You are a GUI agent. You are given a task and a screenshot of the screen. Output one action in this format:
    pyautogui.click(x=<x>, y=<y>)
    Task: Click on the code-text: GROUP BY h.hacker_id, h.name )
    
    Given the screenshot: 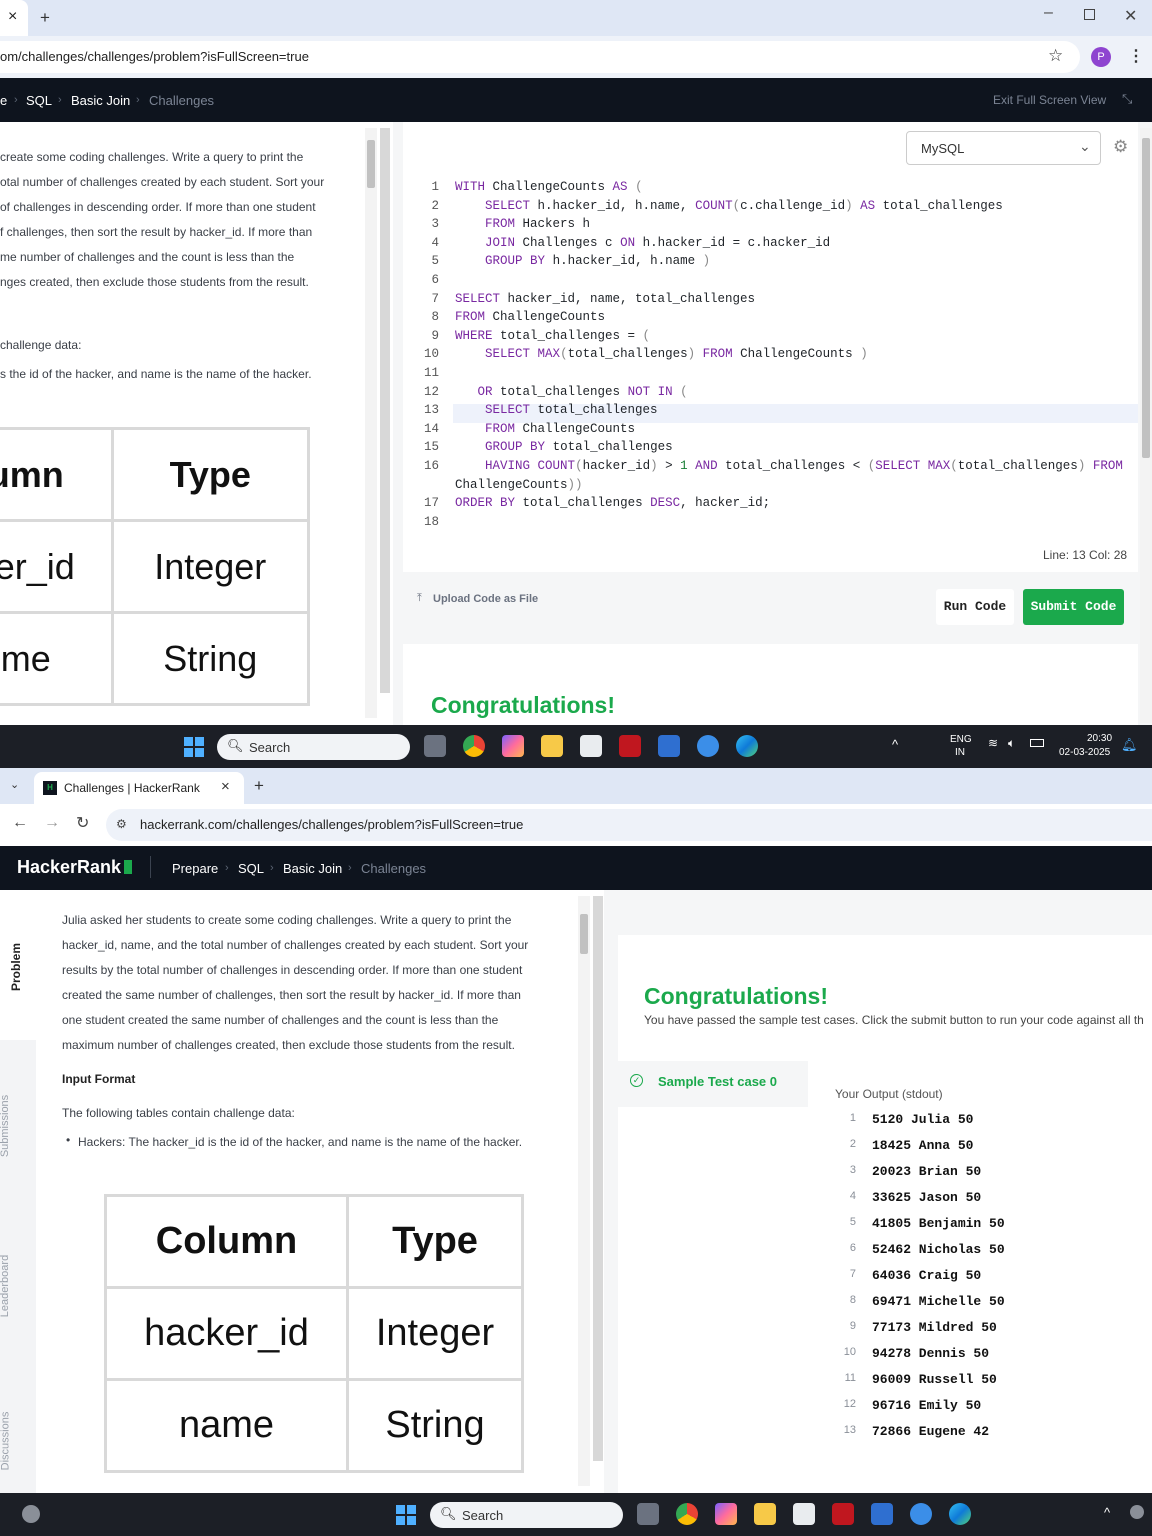 What is the action you would take?
    pyautogui.click(x=582, y=261)
    